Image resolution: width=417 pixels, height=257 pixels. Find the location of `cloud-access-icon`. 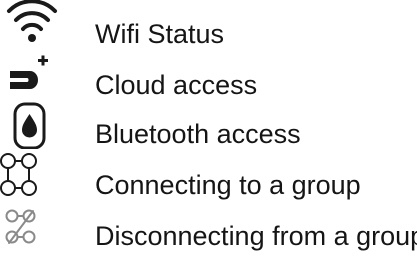

cloud-access-icon is located at coordinates (31, 72).